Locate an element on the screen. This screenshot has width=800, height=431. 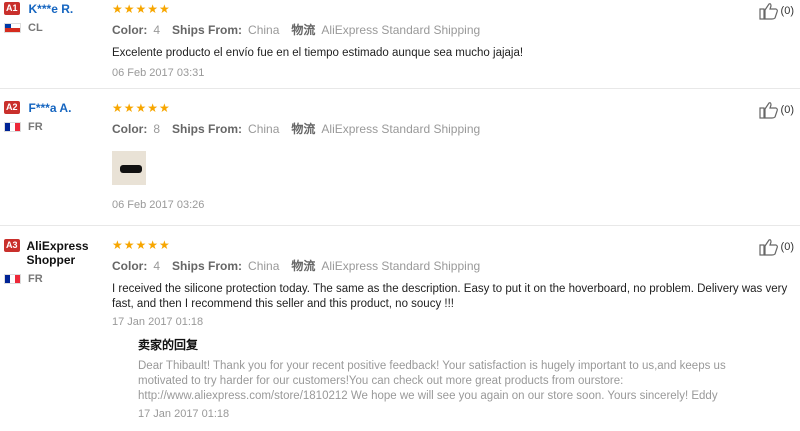
review-date: 06 Feb 2017 03:26 is located at coordinates (158, 205).